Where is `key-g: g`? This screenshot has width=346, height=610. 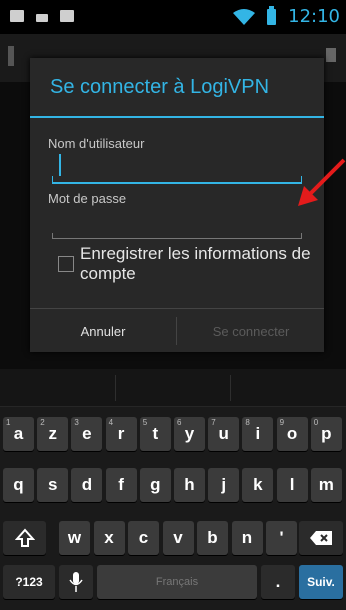 key-g: g is located at coordinates (155, 485).